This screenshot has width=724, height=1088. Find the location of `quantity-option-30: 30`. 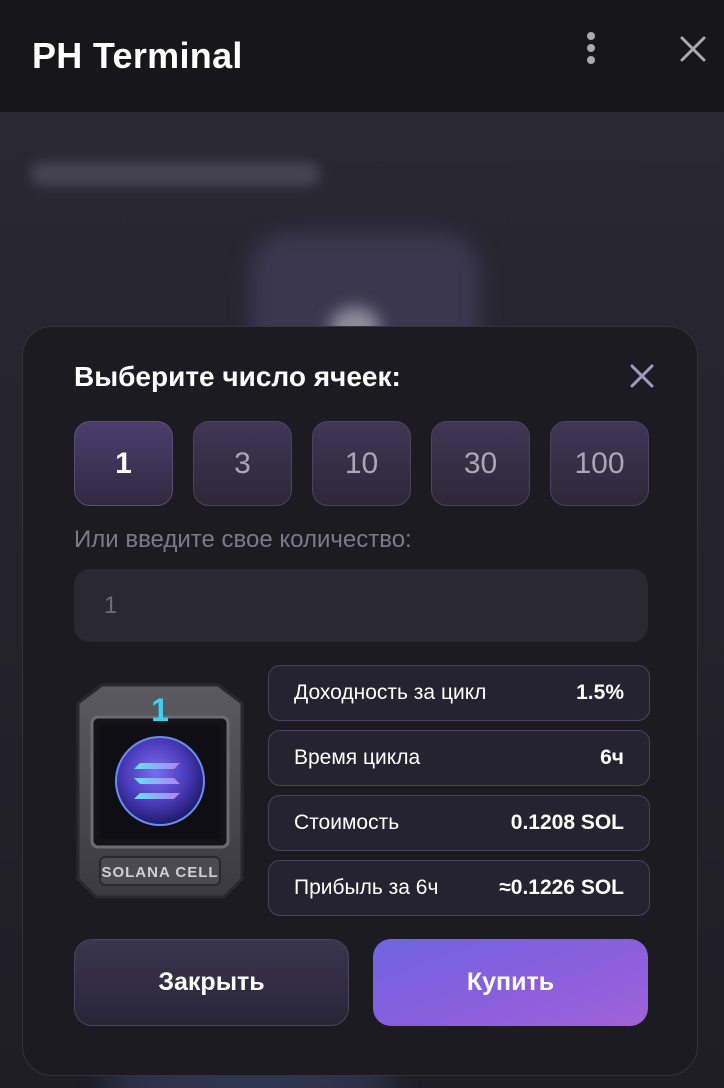

quantity-option-30: 30 is located at coordinates (480, 463).